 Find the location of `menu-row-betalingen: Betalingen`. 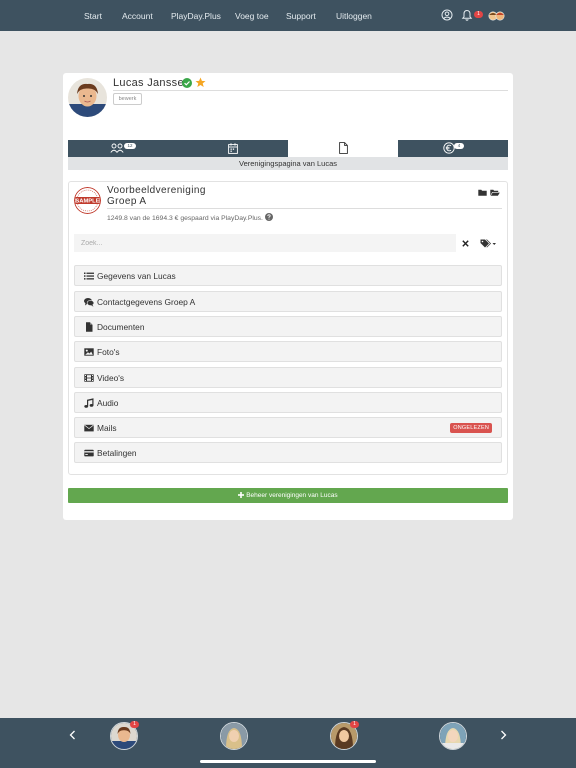

menu-row-betalingen: Betalingen is located at coordinates (288, 452).